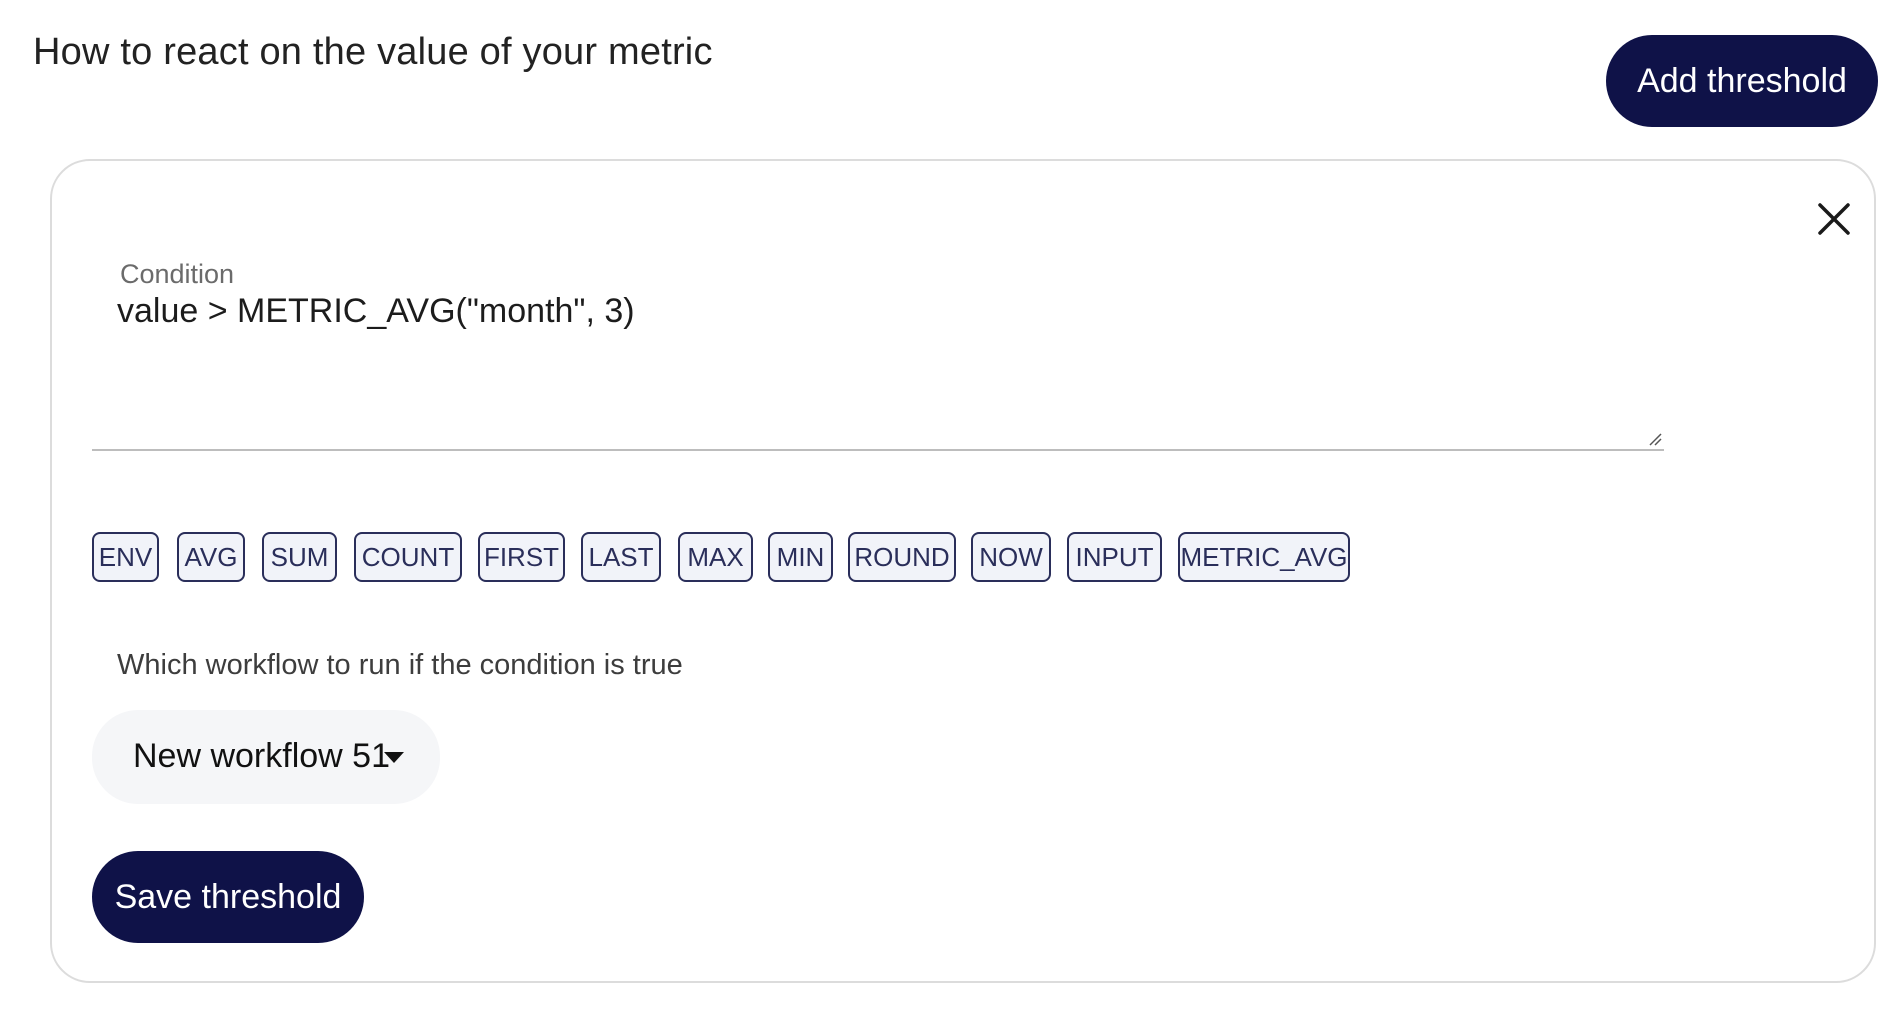 The height and width of the screenshot is (1018, 1896). I want to click on close-icon, so click(1834, 219).